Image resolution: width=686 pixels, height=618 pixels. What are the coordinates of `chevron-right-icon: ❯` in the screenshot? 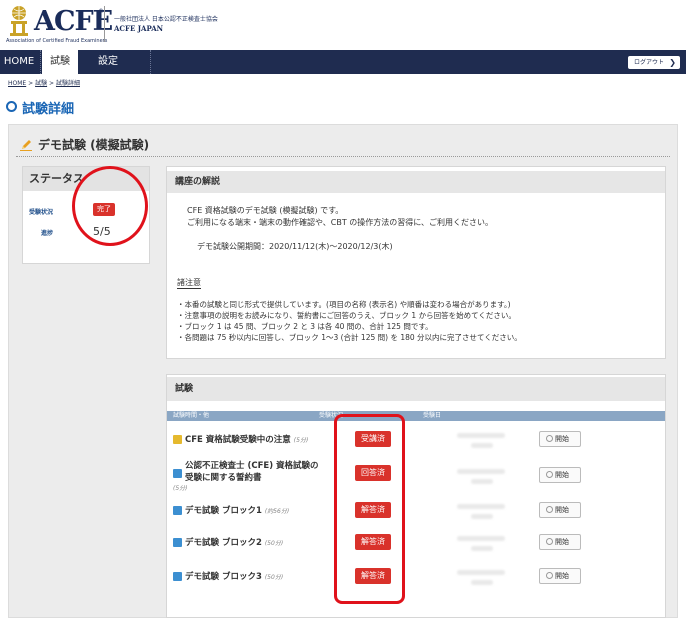 It's located at (672, 62).